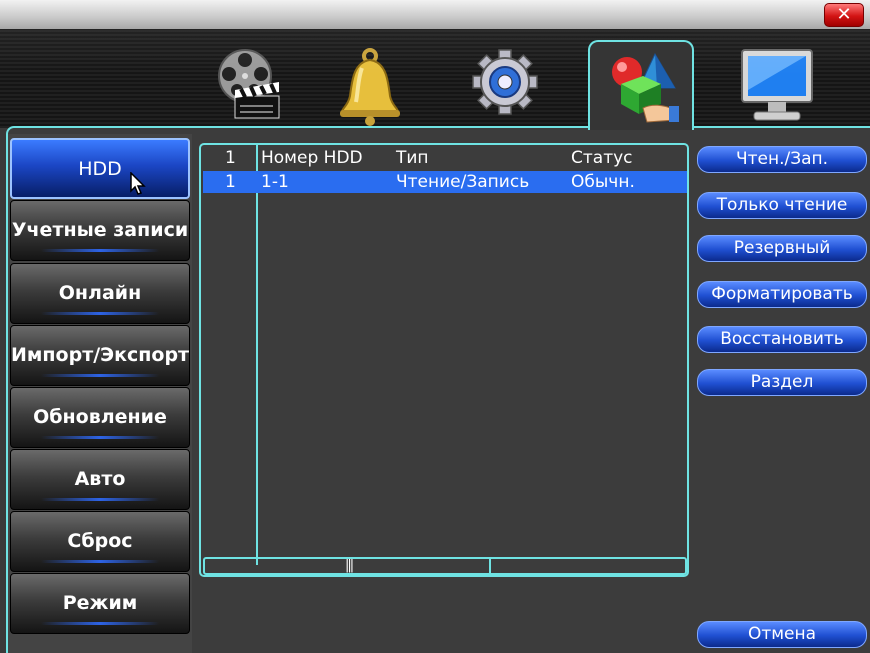  Describe the element at coordinates (370, 84) in the screenshot. I see `alarm-bell-icon` at that location.